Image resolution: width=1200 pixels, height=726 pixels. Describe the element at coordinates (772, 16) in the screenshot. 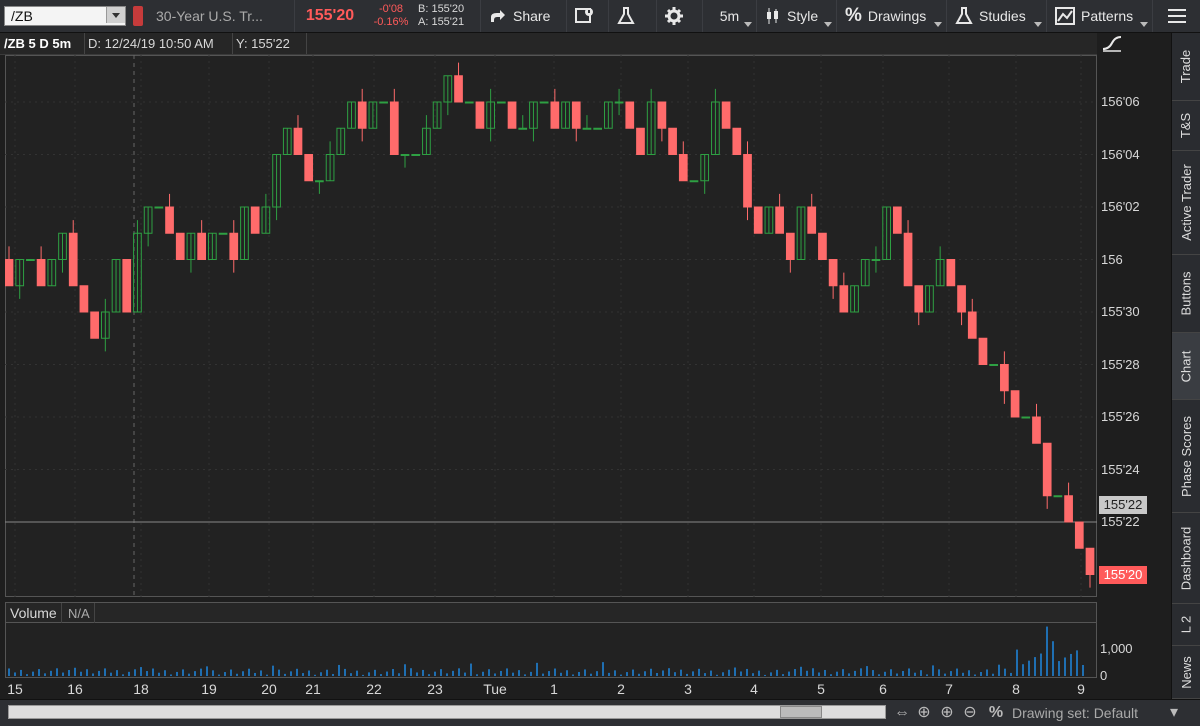

I see `candlestick-icon` at that location.